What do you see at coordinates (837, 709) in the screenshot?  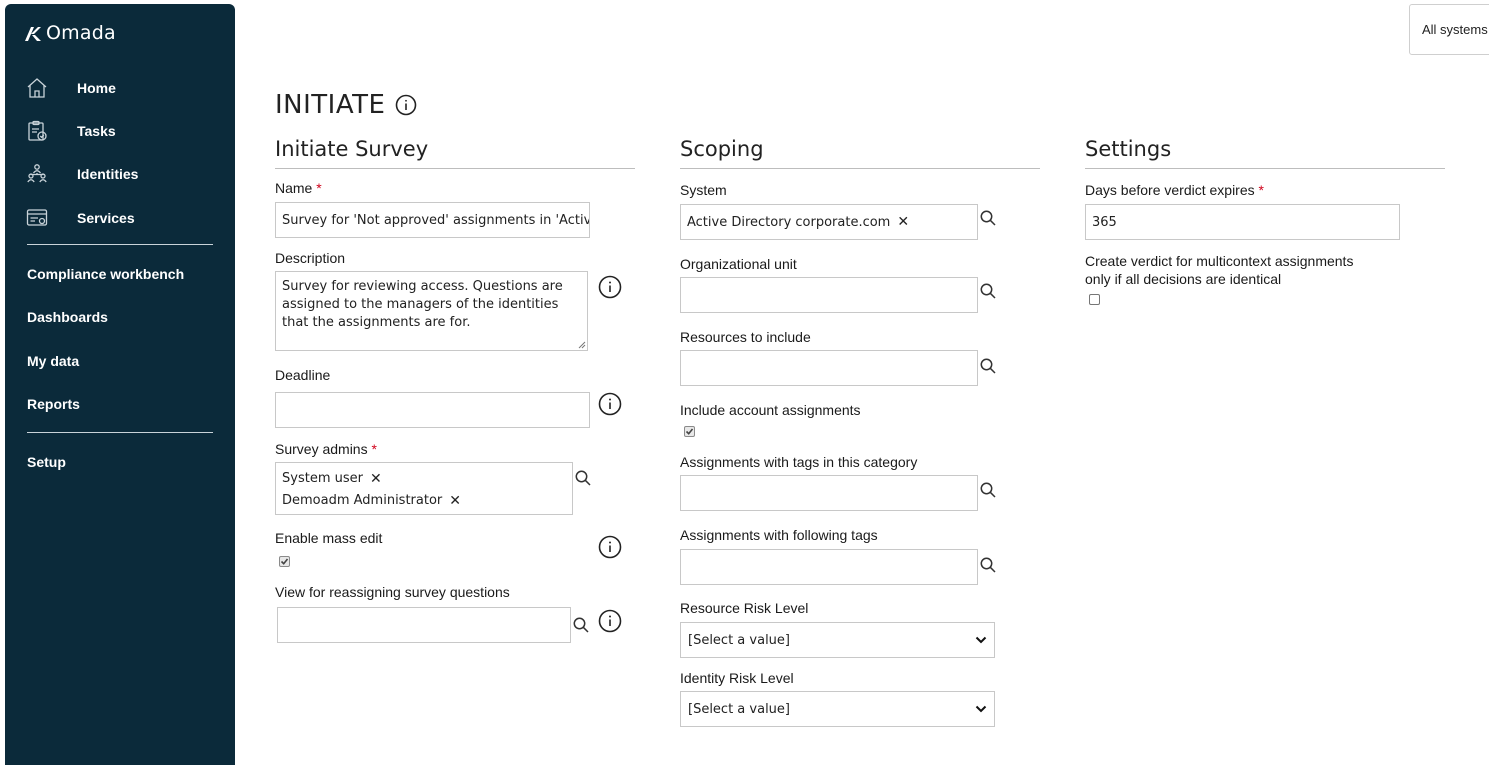 I see `identity-risk-select: [Select a value]` at bounding box center [837, 709].